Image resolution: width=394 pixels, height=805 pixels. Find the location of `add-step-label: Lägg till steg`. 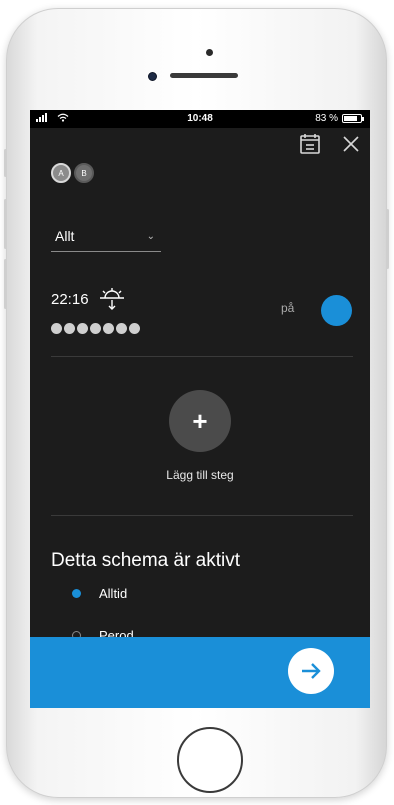

add-step-label: Lägg till steg is located at coordinates (200, 475).